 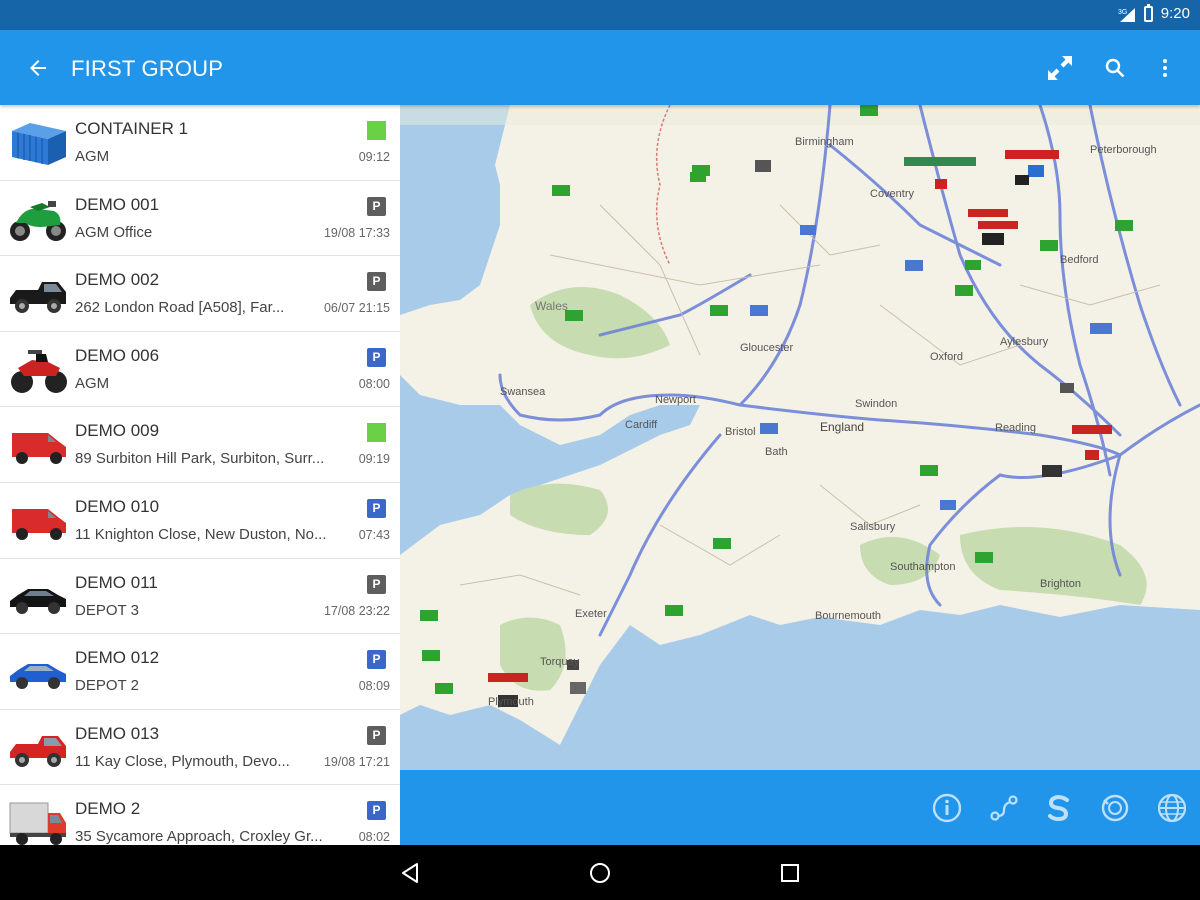 What do you see at coordinates (641, 425) in the screenshot?
I see `map-label: Cardiff` at bounding box center [641, 425].